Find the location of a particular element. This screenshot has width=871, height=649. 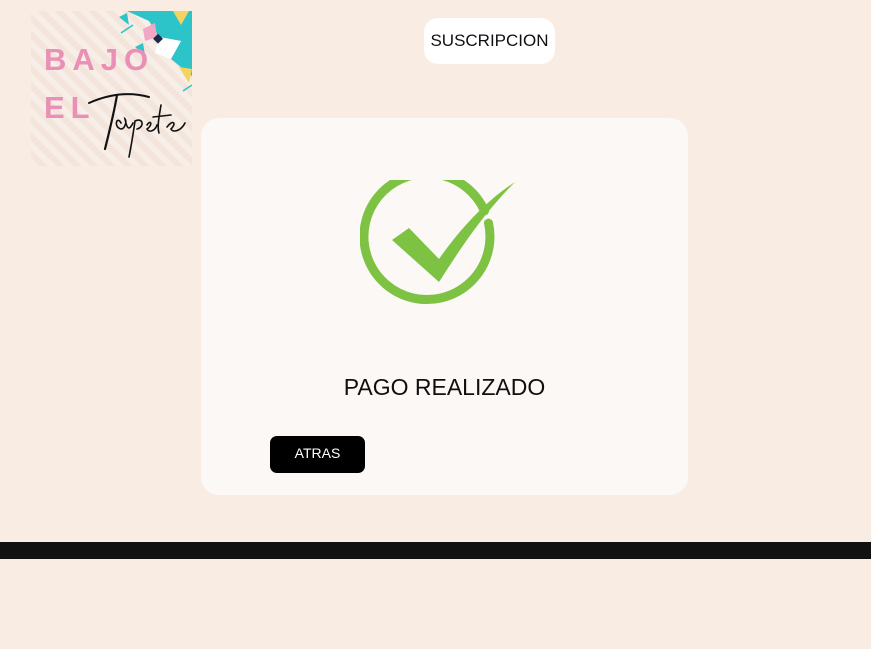

footer-bar is located at coordinates (435, 550).